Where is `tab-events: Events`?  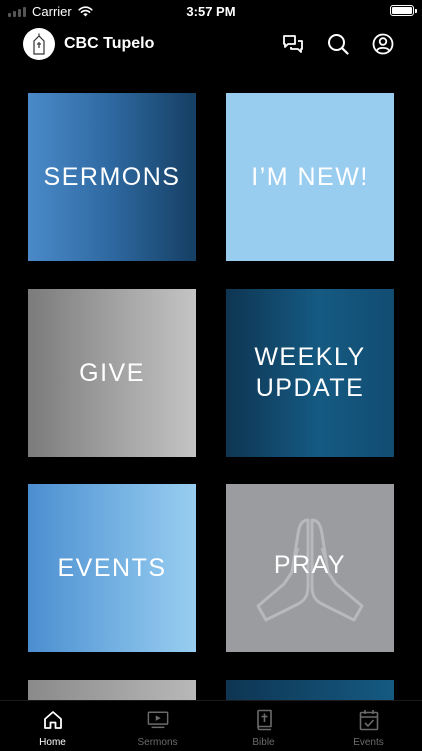 tab-events: Events is located at coordinates (368, 726).